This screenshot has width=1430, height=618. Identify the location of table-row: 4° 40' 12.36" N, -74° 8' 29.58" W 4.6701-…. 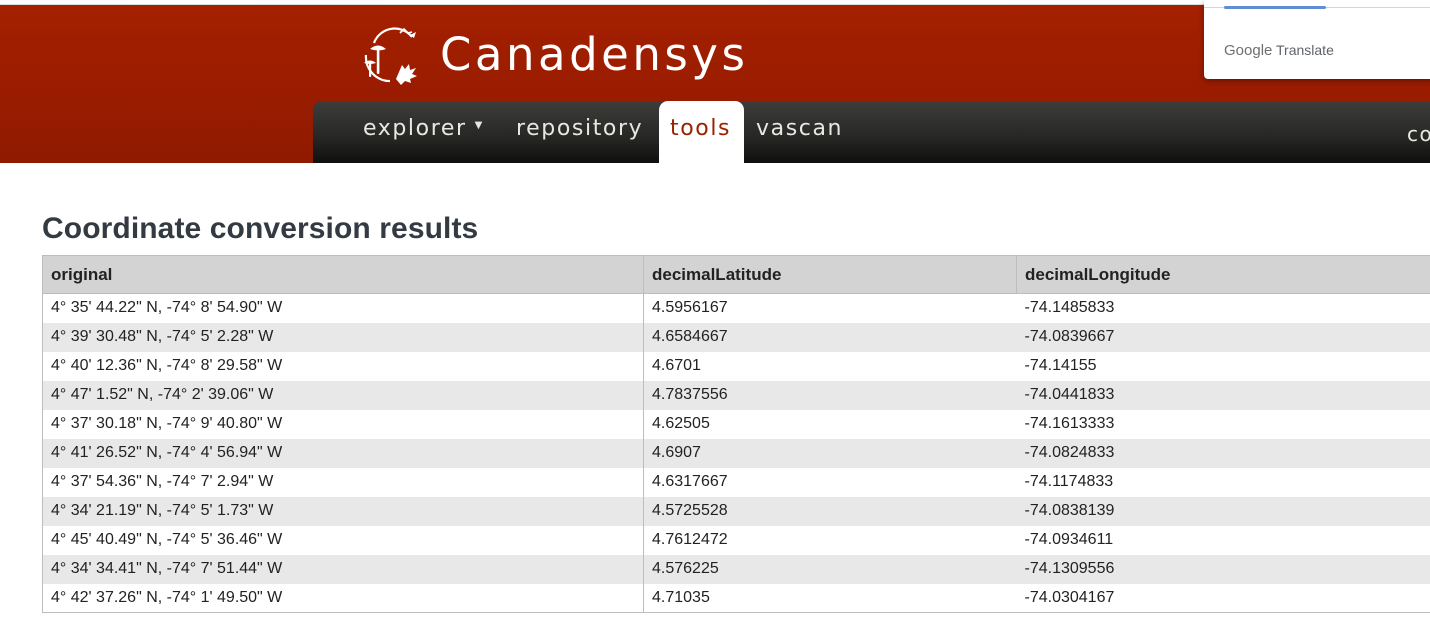
(736, 366).